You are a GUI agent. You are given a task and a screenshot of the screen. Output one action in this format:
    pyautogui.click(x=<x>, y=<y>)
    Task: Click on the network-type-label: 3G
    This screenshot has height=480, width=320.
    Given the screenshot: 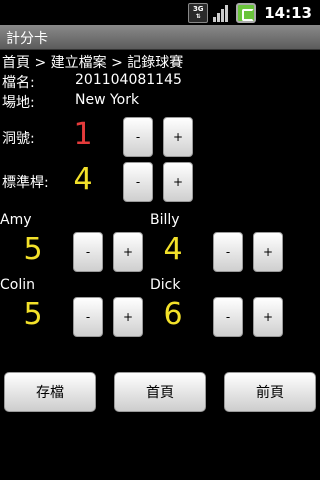 What is the action you would take?
    pyautogui.click(x=198, y=8)
    